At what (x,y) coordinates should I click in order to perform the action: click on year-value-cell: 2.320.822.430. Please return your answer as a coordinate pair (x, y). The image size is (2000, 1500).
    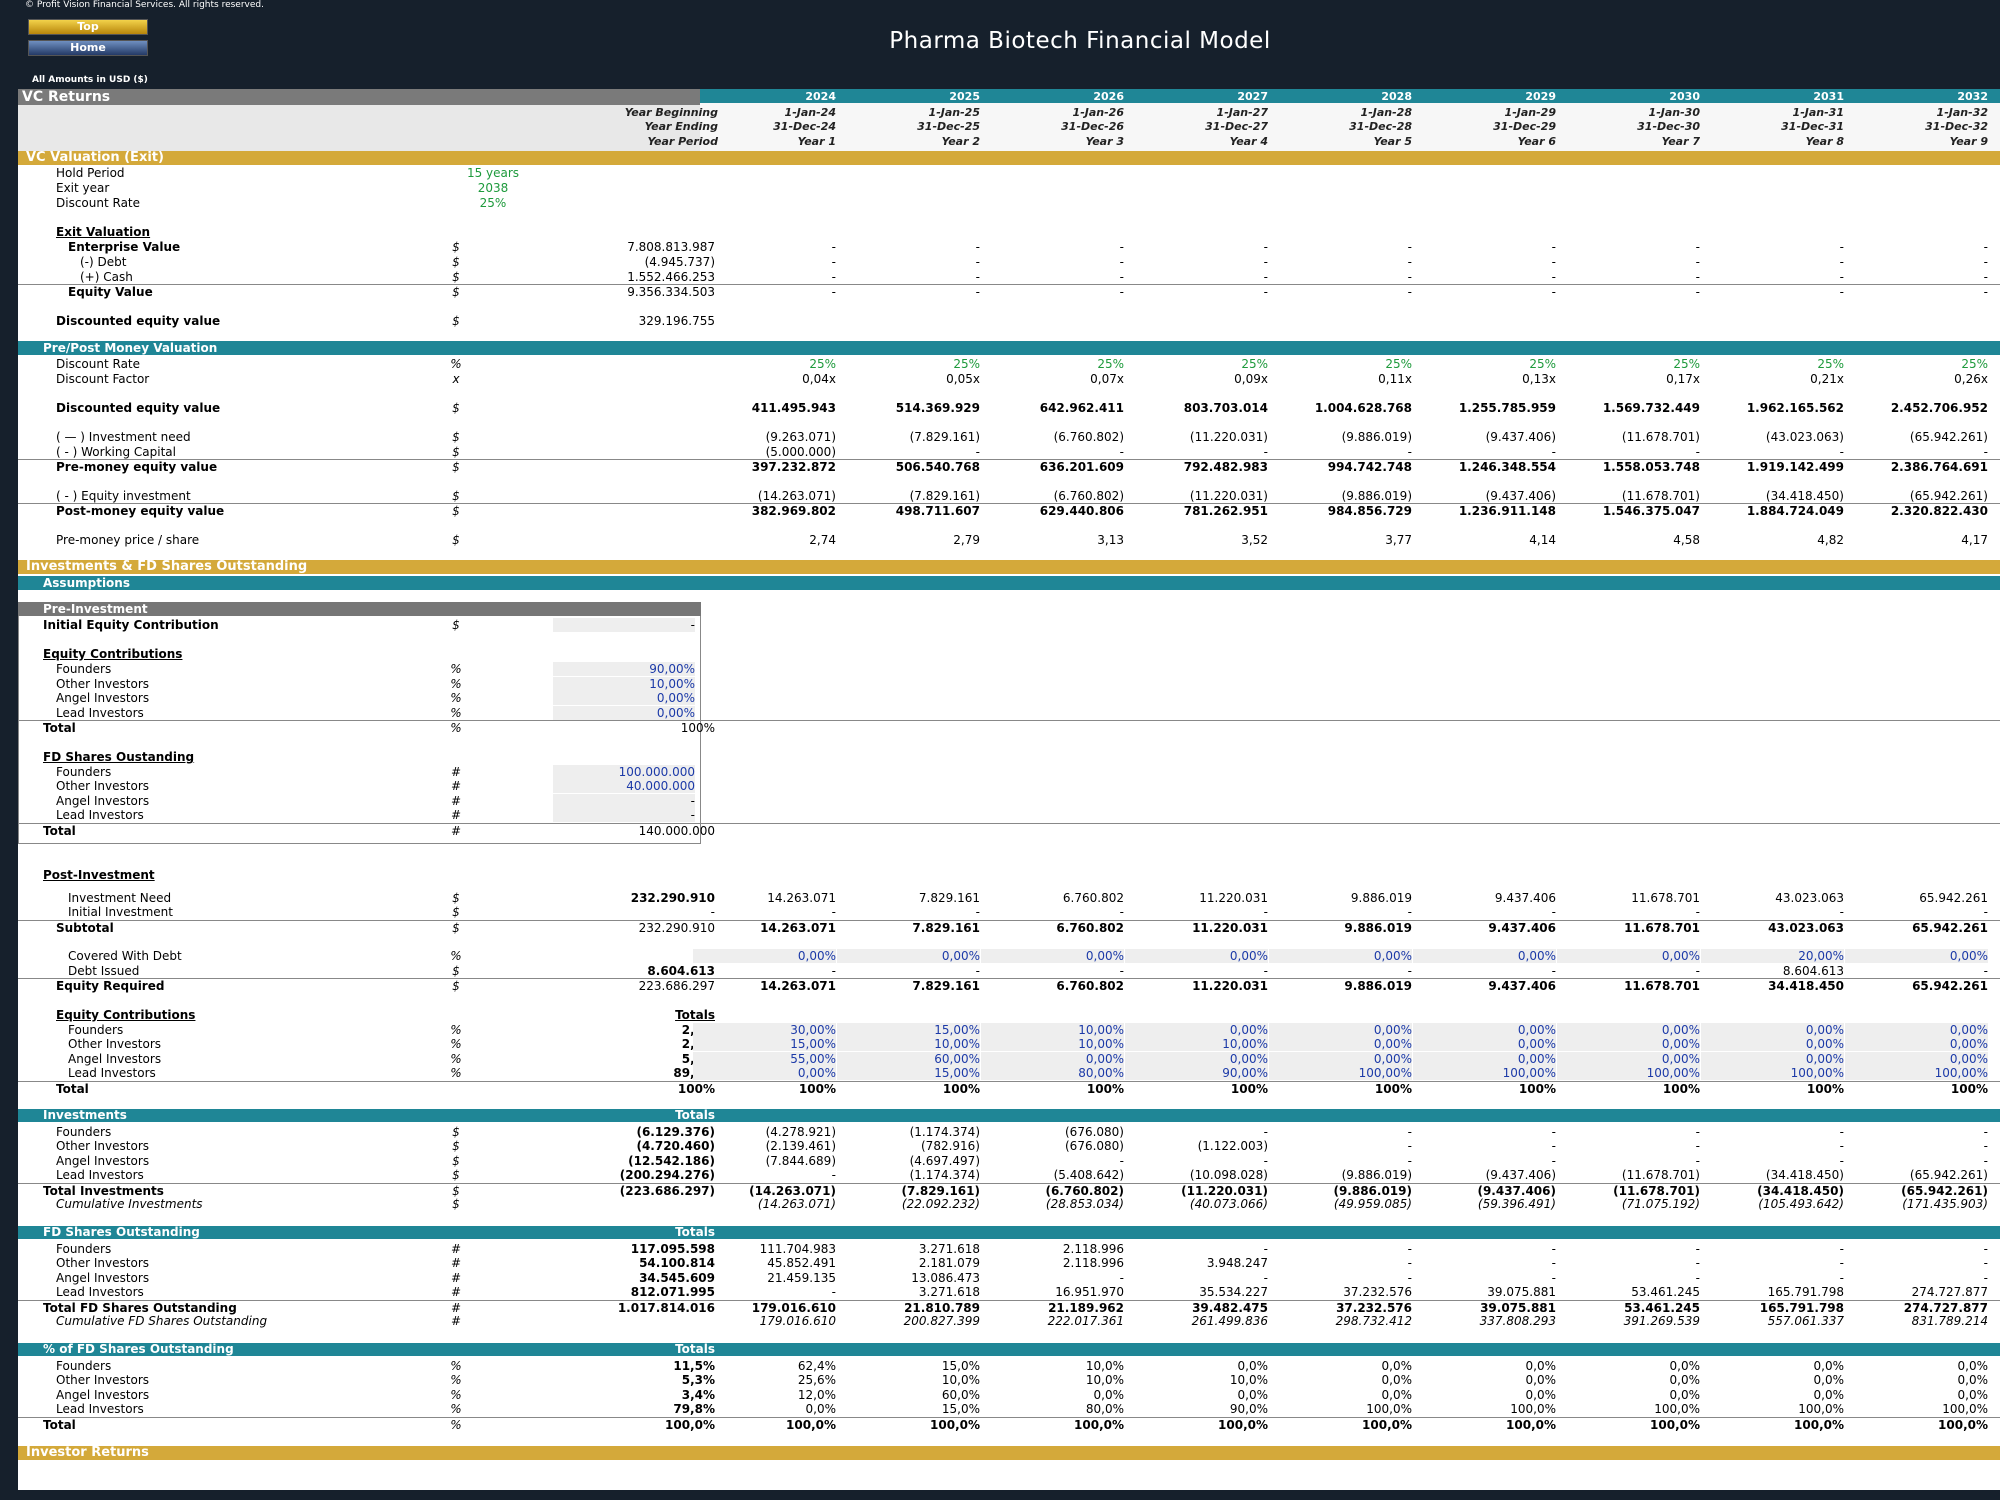
    Looking at the image, I should click on (1939, 511).